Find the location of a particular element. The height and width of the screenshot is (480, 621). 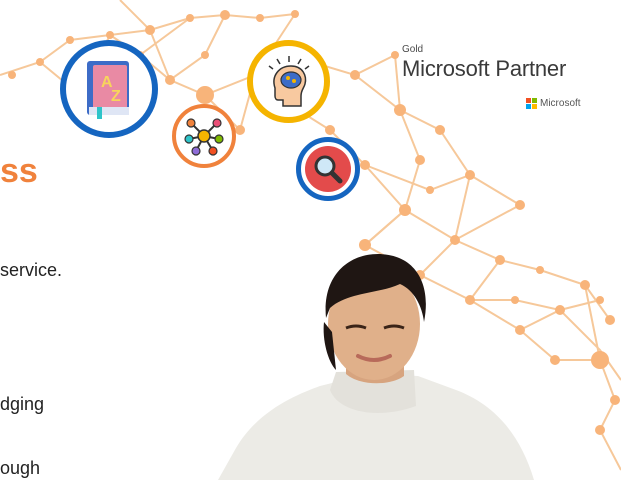

network-badge is located at coordinates (204, 136).